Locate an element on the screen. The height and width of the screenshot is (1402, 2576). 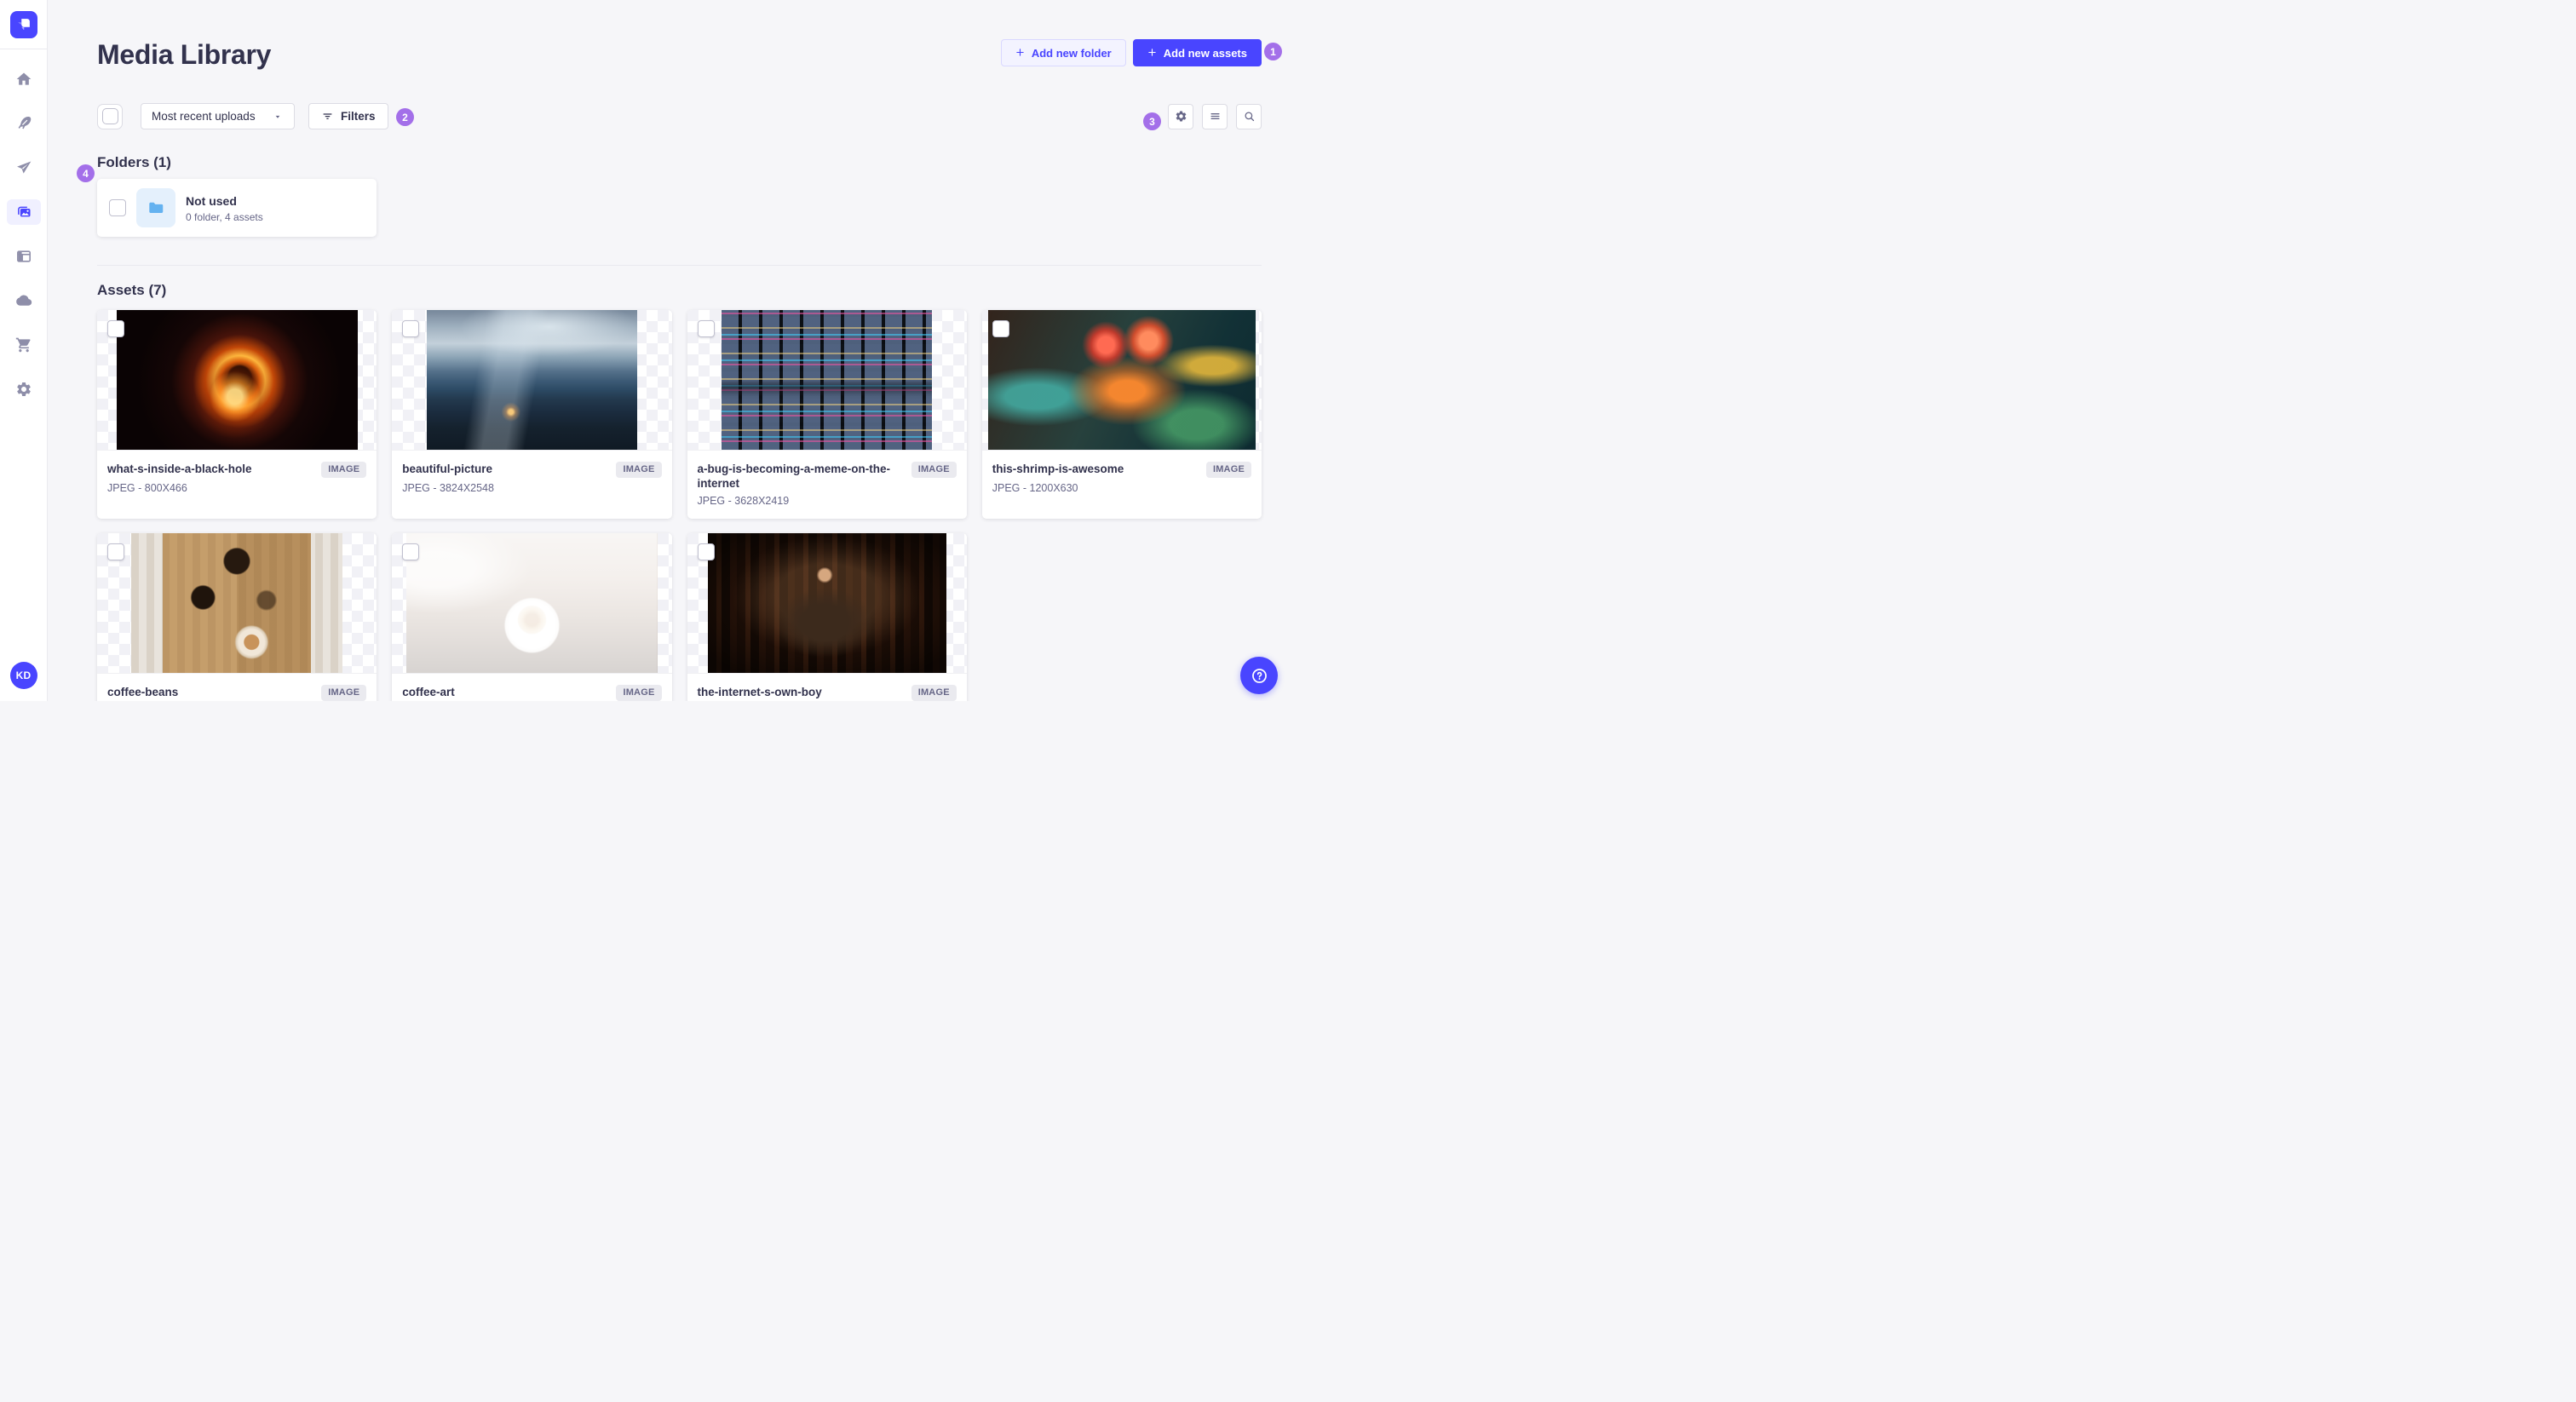
asset-info: beautiful-picture IMAGE JPEG - 3824X2548 is located at coordinates (532, 473).